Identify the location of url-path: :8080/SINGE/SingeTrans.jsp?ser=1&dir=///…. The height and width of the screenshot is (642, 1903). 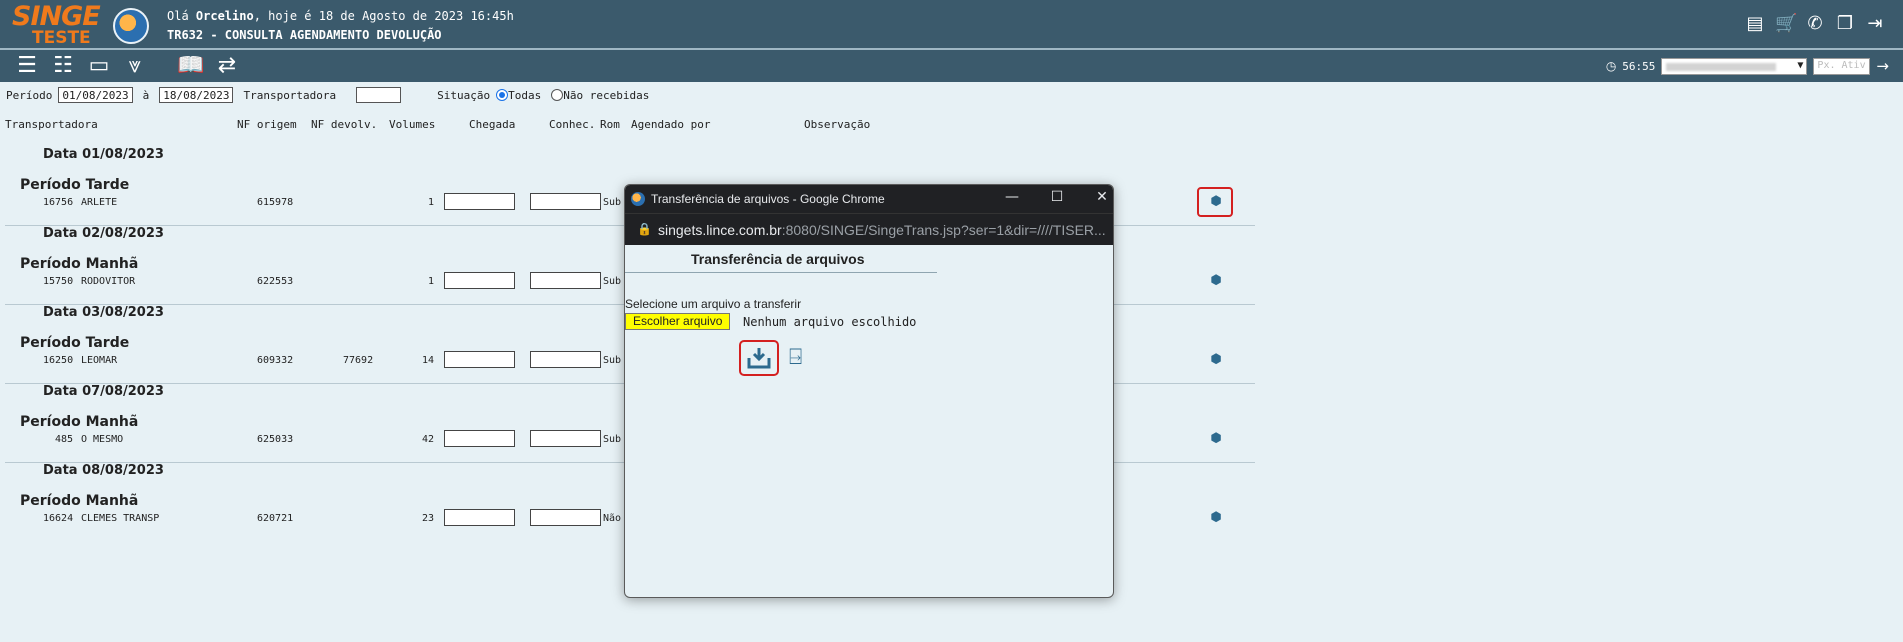
(943, 230).